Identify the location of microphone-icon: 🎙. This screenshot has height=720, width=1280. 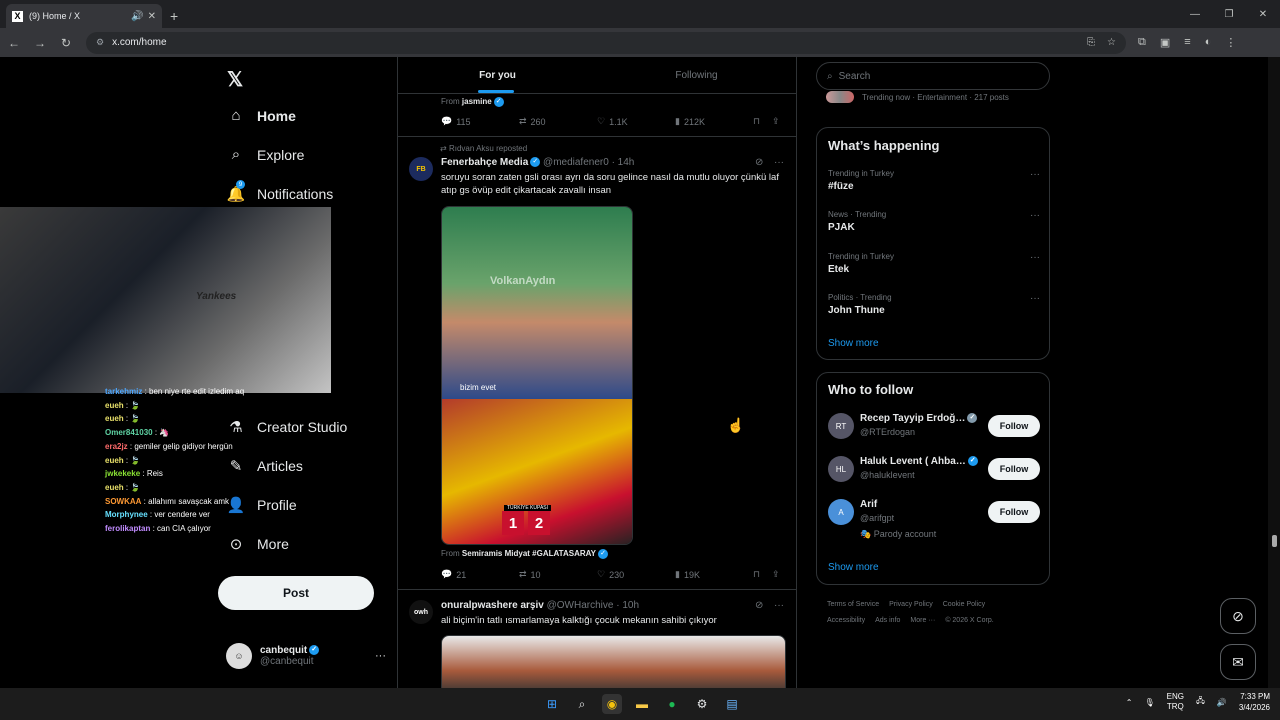
(1149, 702).